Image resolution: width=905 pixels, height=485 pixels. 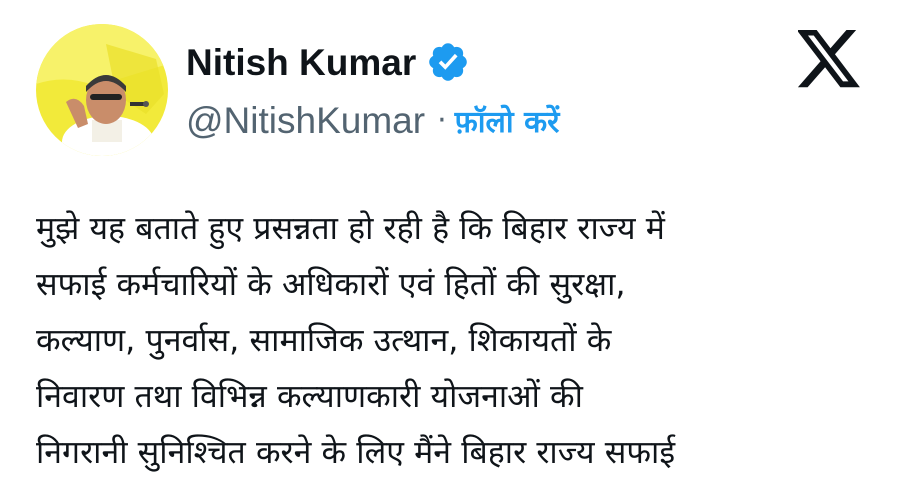 I want to click on x-logo-icon, so click(x=829, y=59).